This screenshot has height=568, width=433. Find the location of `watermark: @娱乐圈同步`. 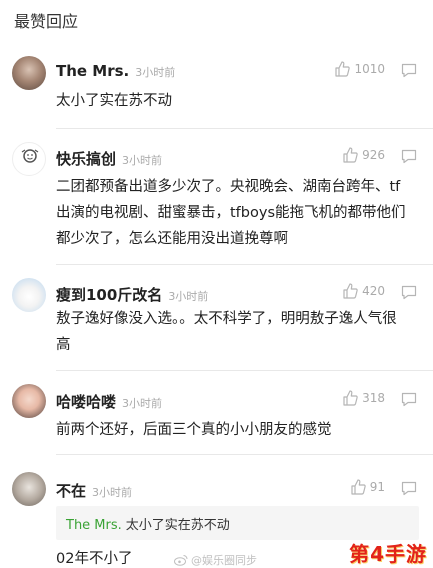

watermark: @娱乐圈同步 is located at coordinates (215, 560).